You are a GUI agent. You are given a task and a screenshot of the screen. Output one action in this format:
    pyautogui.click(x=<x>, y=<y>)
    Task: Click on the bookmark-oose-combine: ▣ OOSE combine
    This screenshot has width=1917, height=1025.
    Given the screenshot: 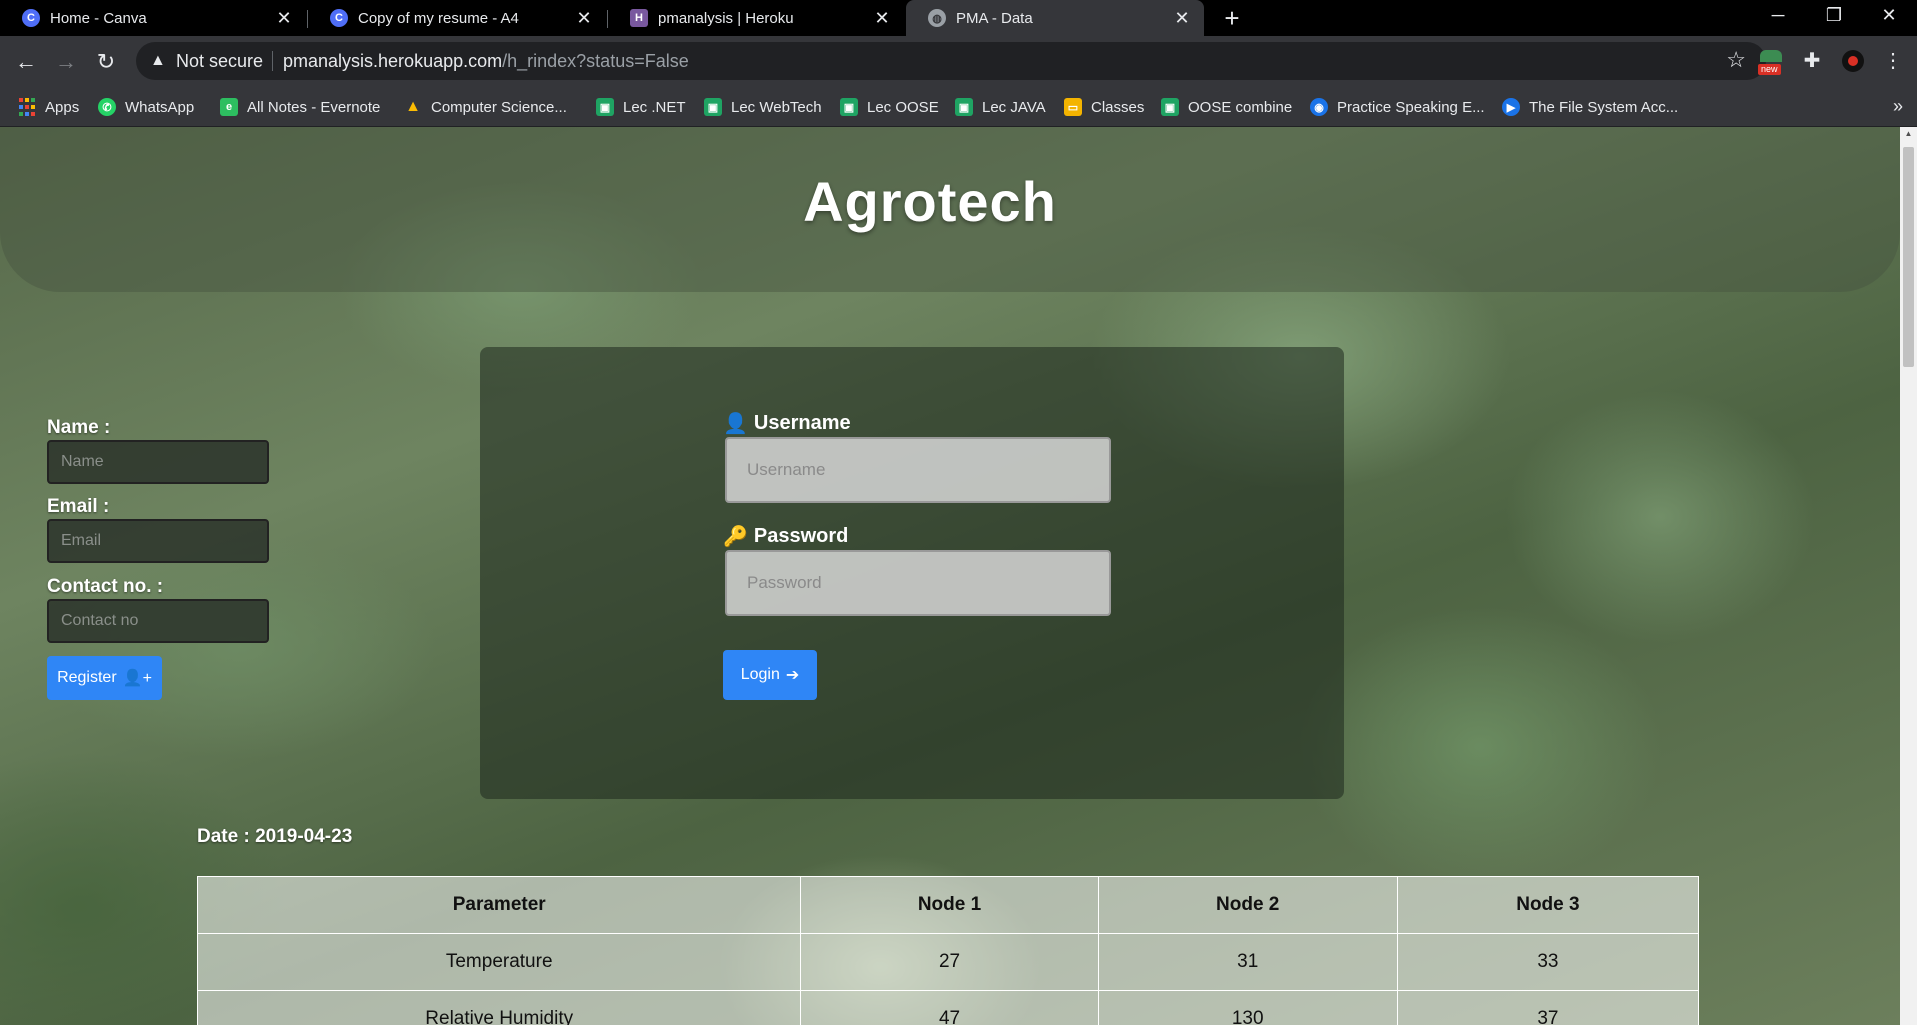 What is the action you would take?
    pyautogui.click(x=1226, y=107)
    